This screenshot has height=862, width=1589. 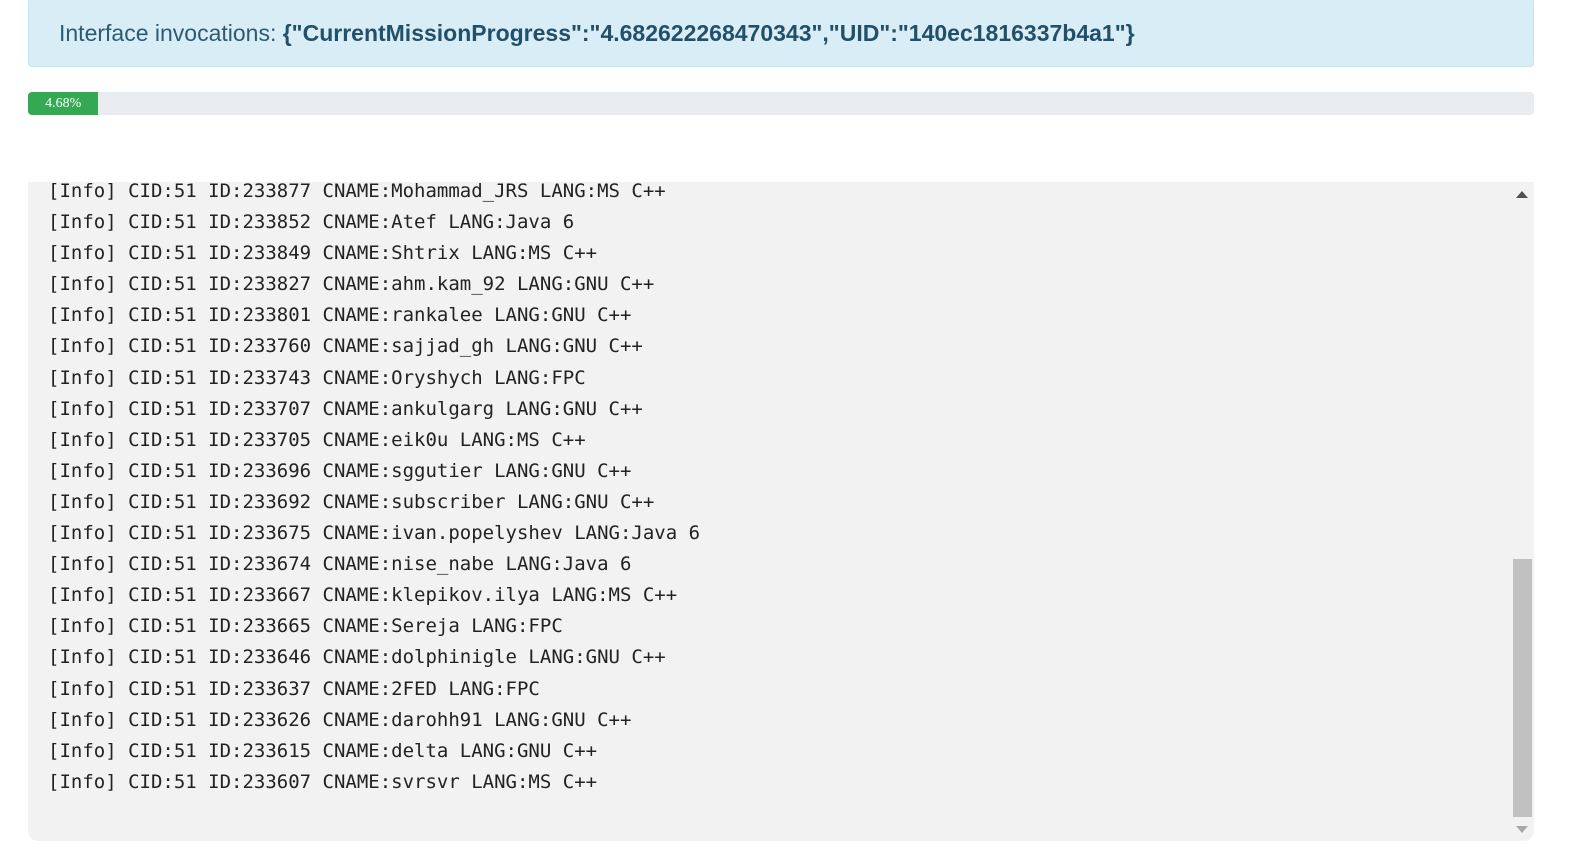 I want to click on progress-bar: 4.68%, so click(x=63, y=103).